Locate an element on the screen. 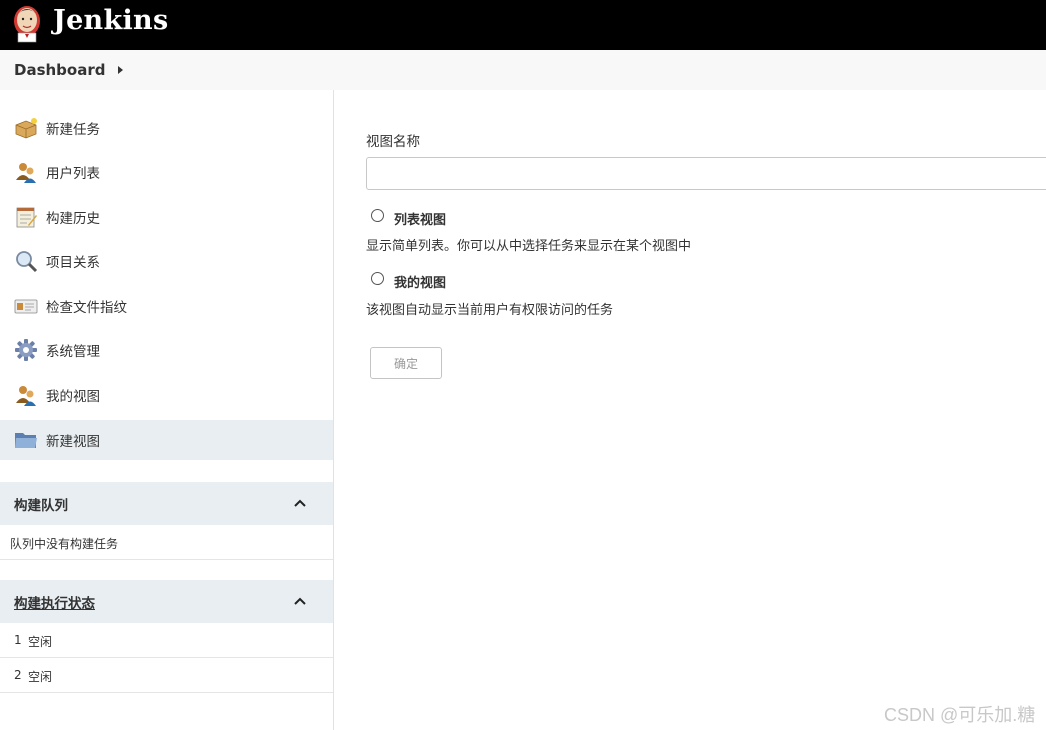 The width and height of the screenshot is (1046, 730). my-view-label: 我的视图 is located at coordinates (420, 281).